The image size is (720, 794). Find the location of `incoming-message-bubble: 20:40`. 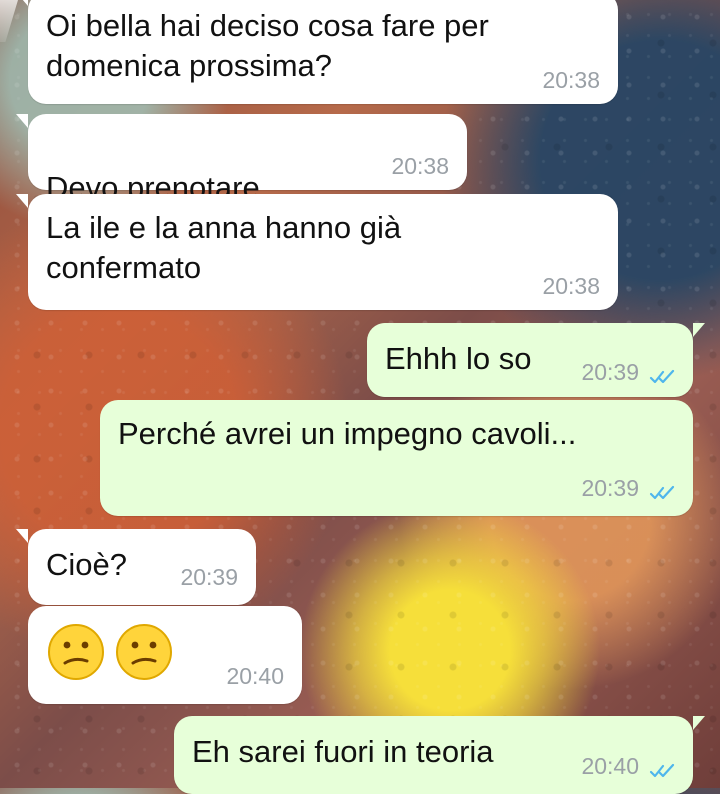

incoming-message-bubble: 20:40 is located at coordinates (165, 655).